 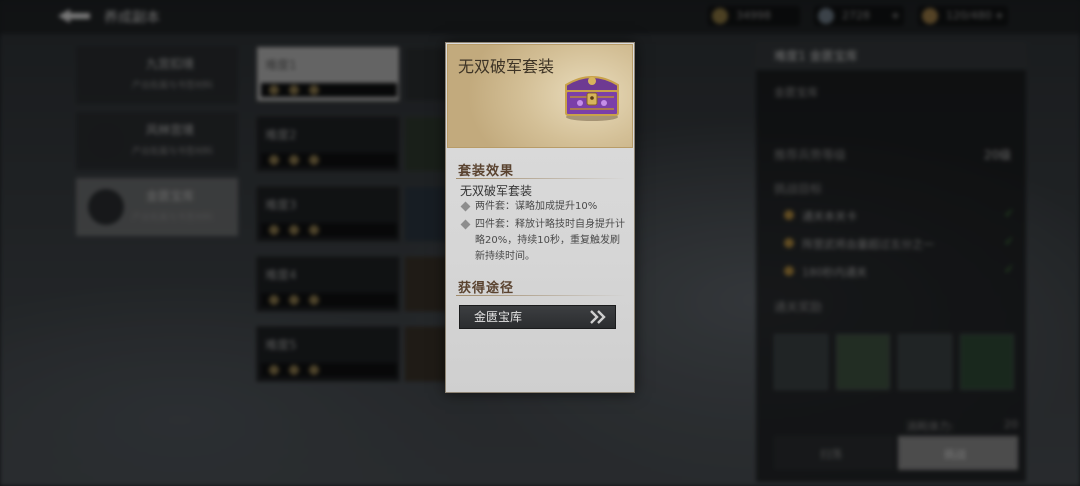 I want to click on source-button-label: 金匮宝库, so click(x=498, y=317).